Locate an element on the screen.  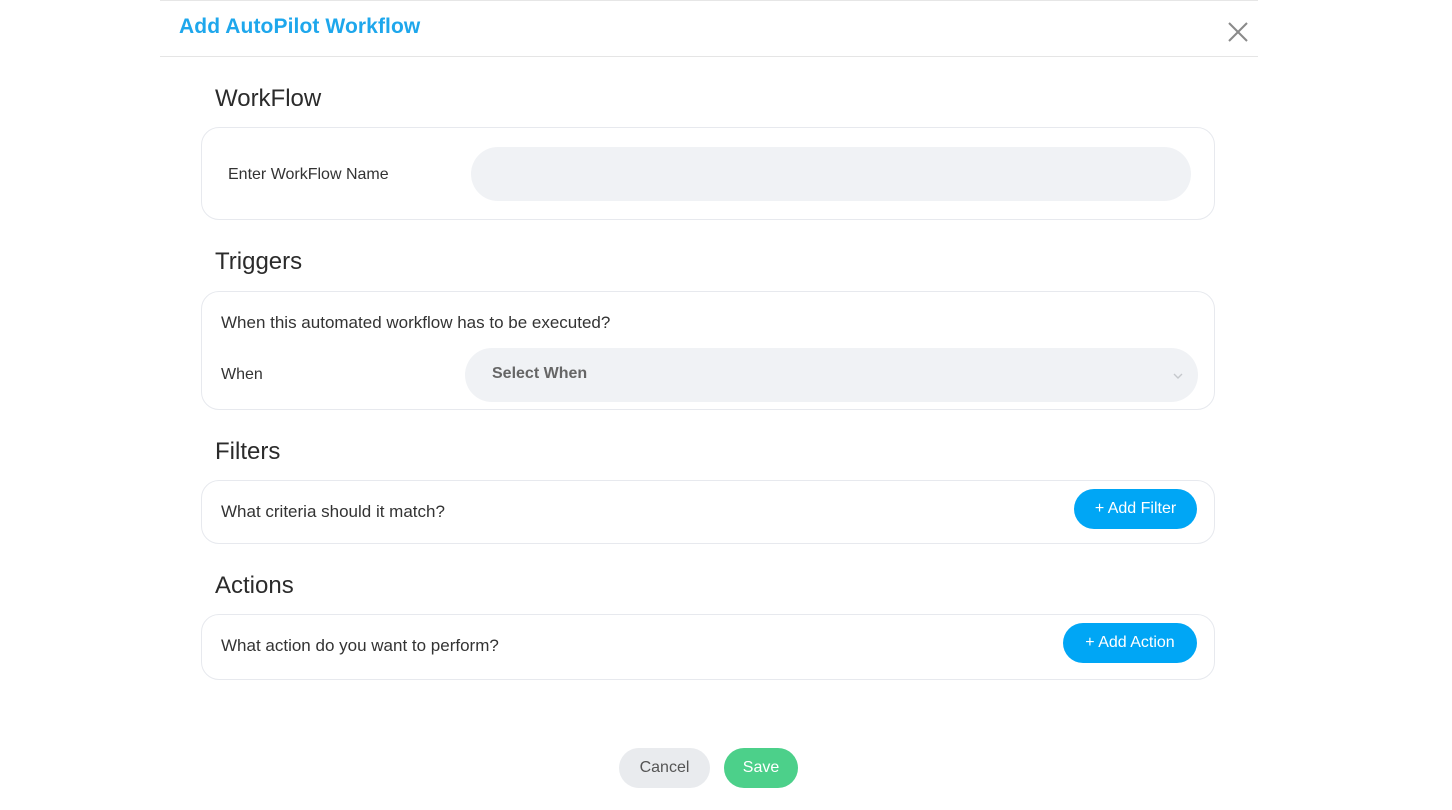
save-button: Save is located at coordinates (761, 768).